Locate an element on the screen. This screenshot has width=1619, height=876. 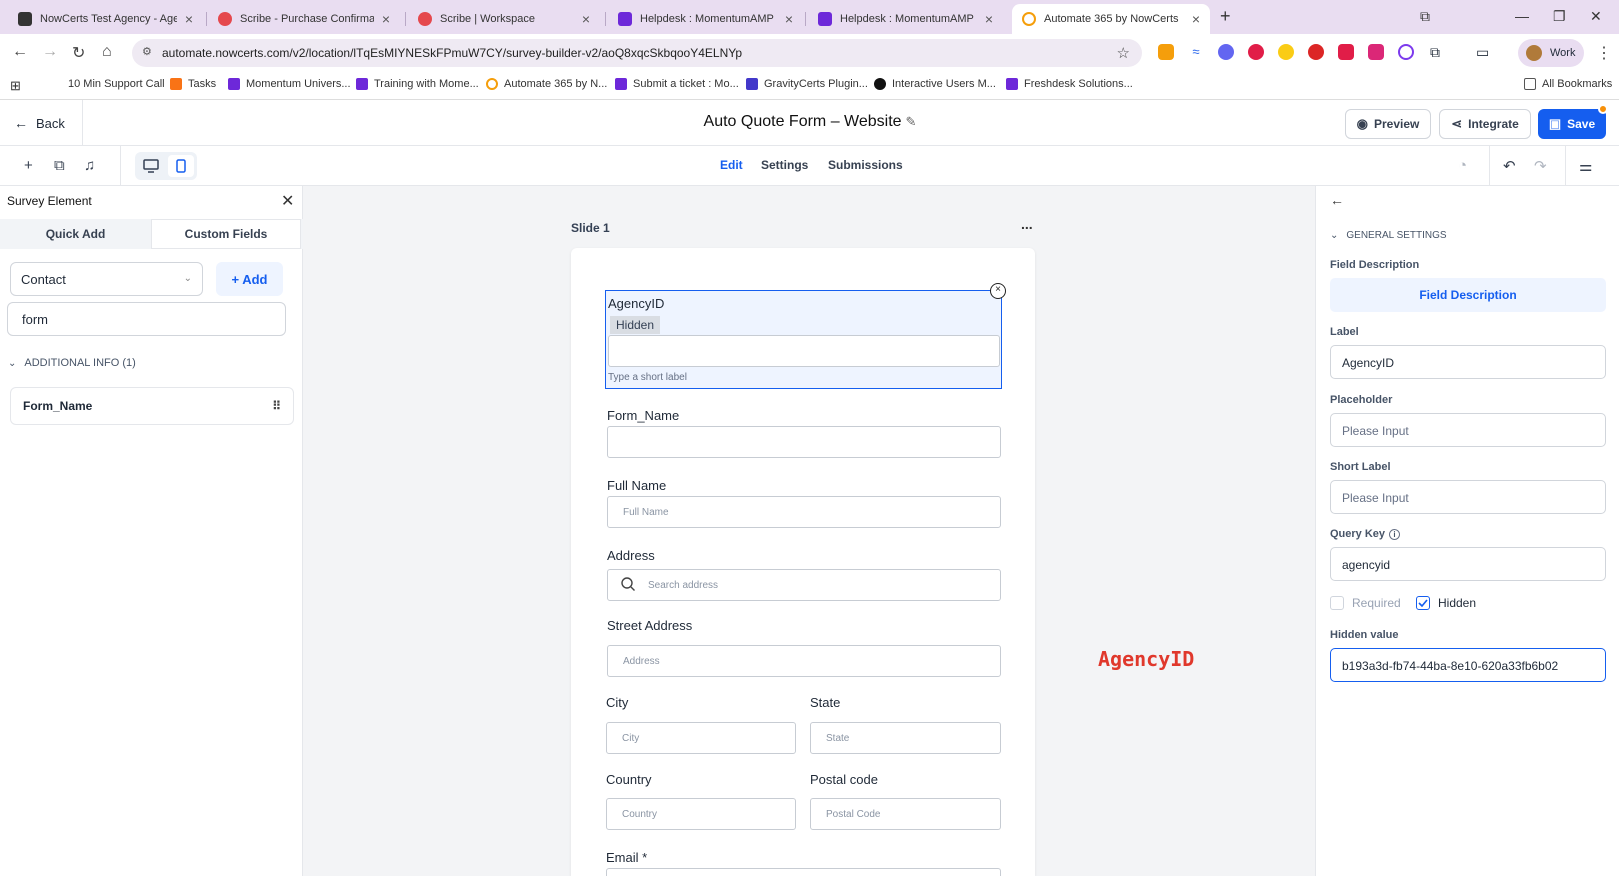
agencyid-input is located at coordinates (804, 351).